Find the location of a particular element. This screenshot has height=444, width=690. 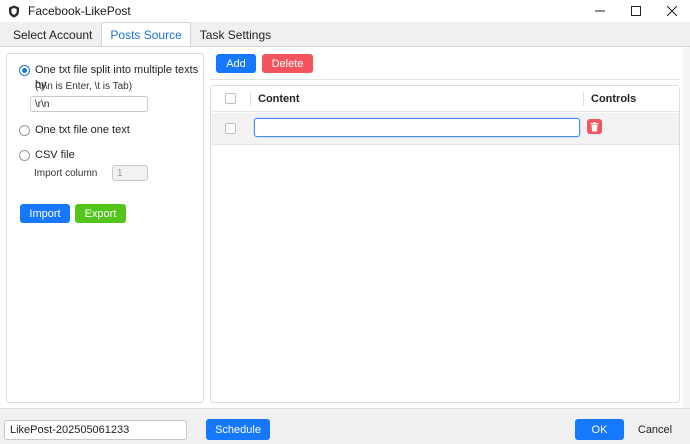

radio-one-text is located at coordinates (24, 130).